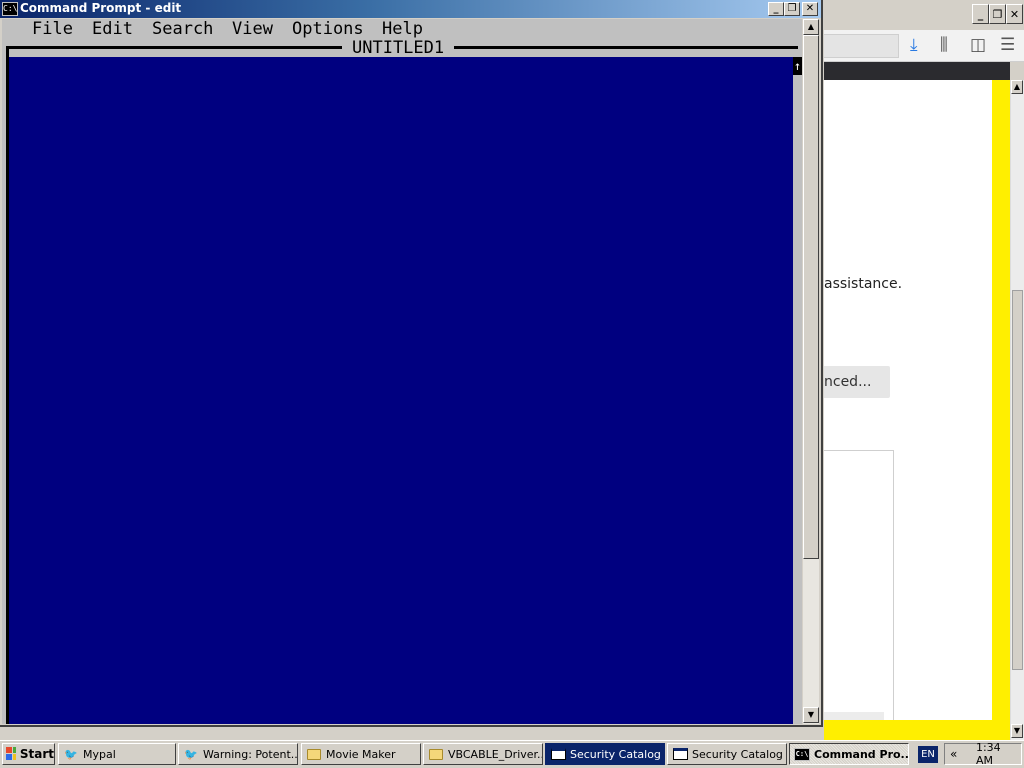 This screenshot has height=768, width=1024. I want to click on close-button: ✕, so click(810, 9).